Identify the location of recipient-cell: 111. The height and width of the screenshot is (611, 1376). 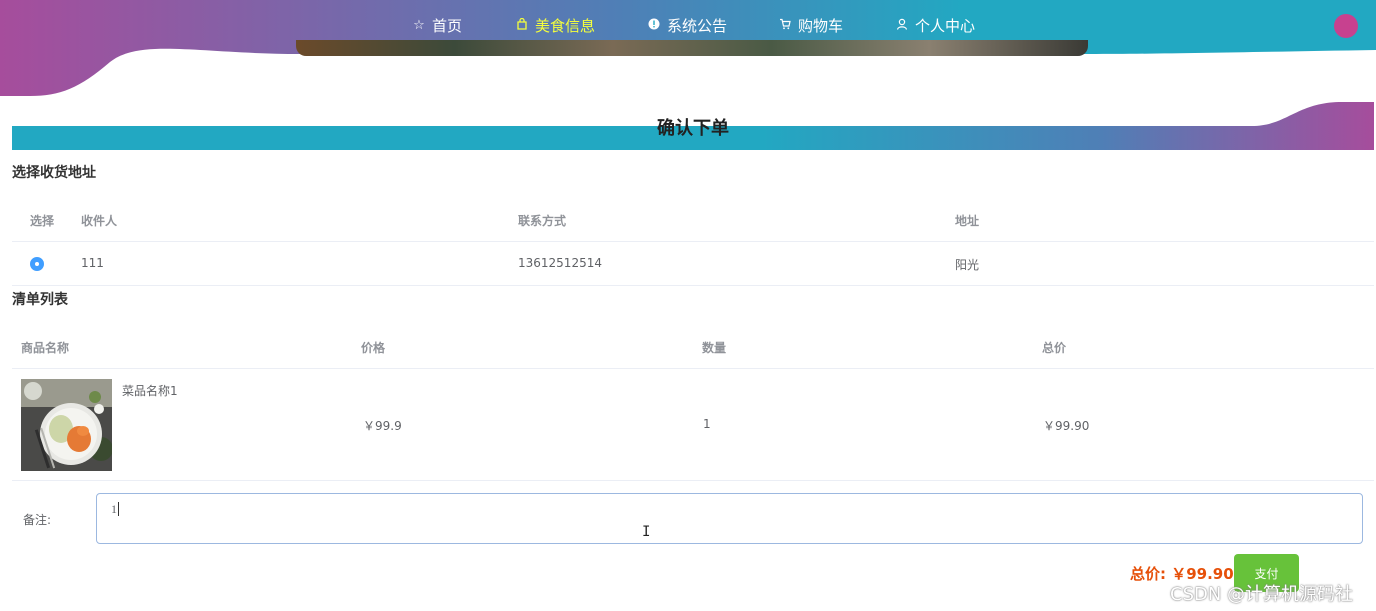
(92, 263).